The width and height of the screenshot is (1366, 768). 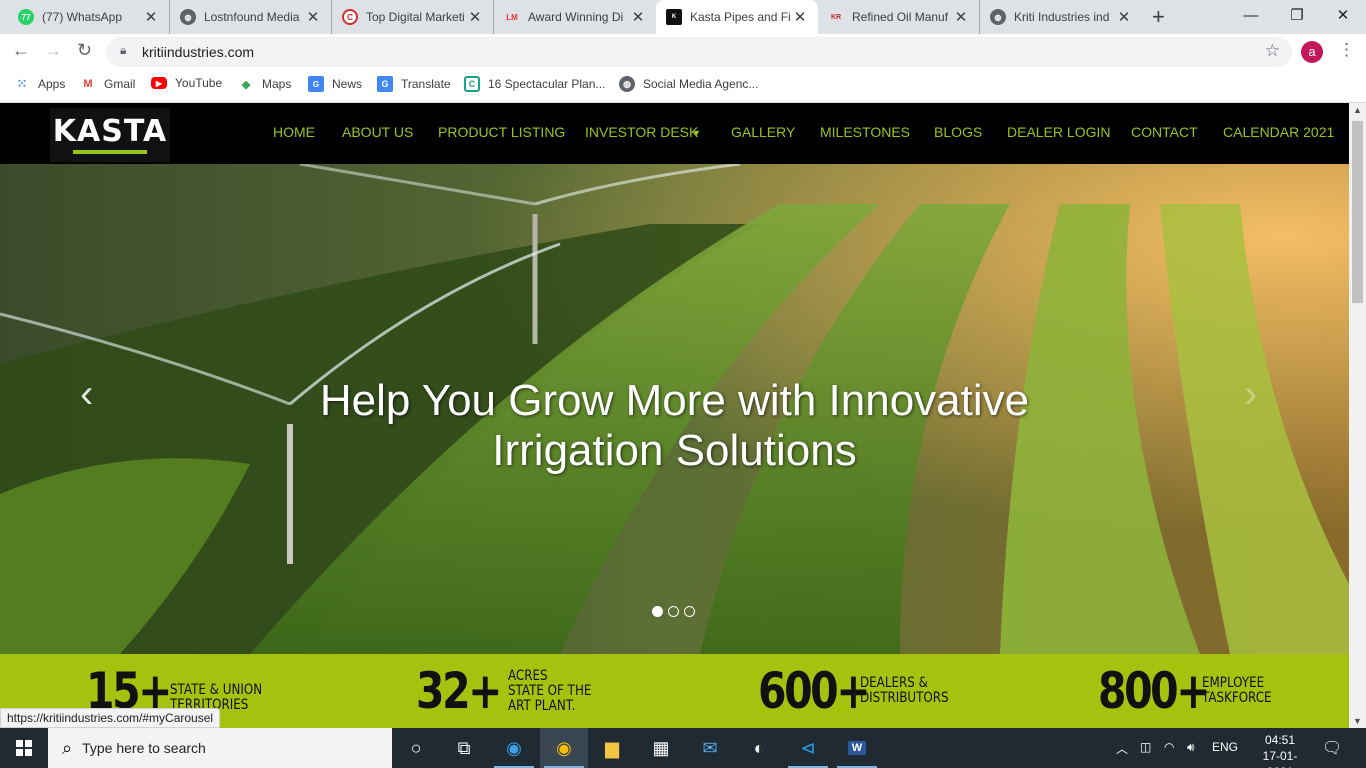 What do you see at coordinates (24, 748) in the screenshot?
I see `windows-start-button` at bounding box center [24, 748].